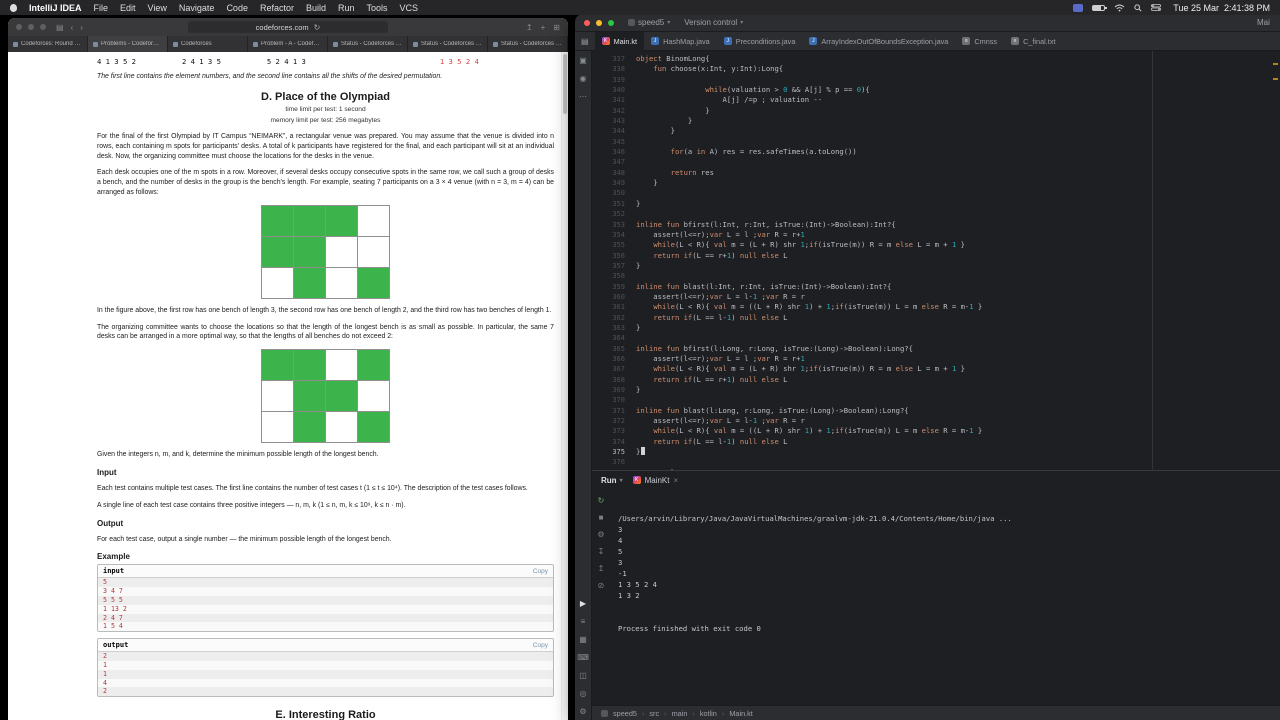 The image size is (1280, 720). Describe the element at coordinates (655, 480) in the screenshot. I see `run-tab-mainkt: K MainKt ×` at that location.